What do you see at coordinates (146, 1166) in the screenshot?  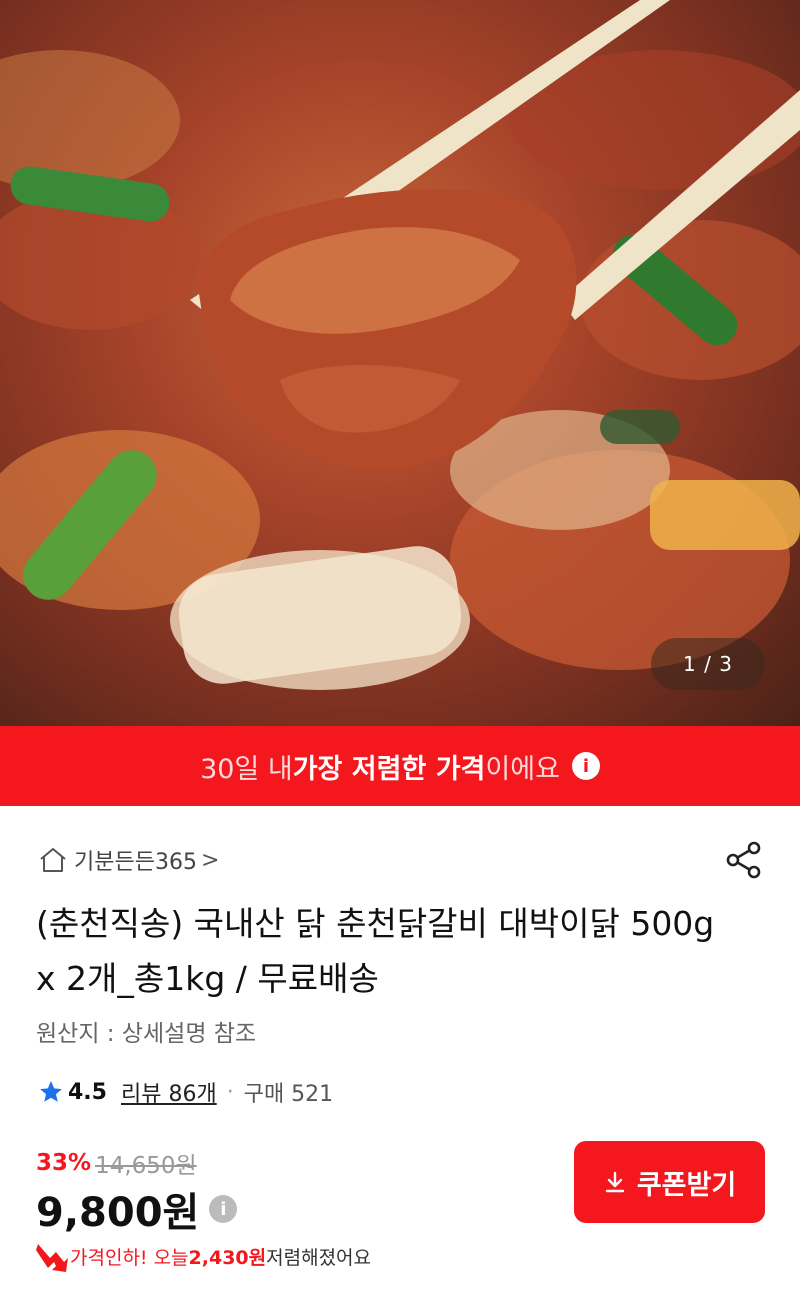 I see `original-price: 14,650원` at bounding box center [146, 1166].